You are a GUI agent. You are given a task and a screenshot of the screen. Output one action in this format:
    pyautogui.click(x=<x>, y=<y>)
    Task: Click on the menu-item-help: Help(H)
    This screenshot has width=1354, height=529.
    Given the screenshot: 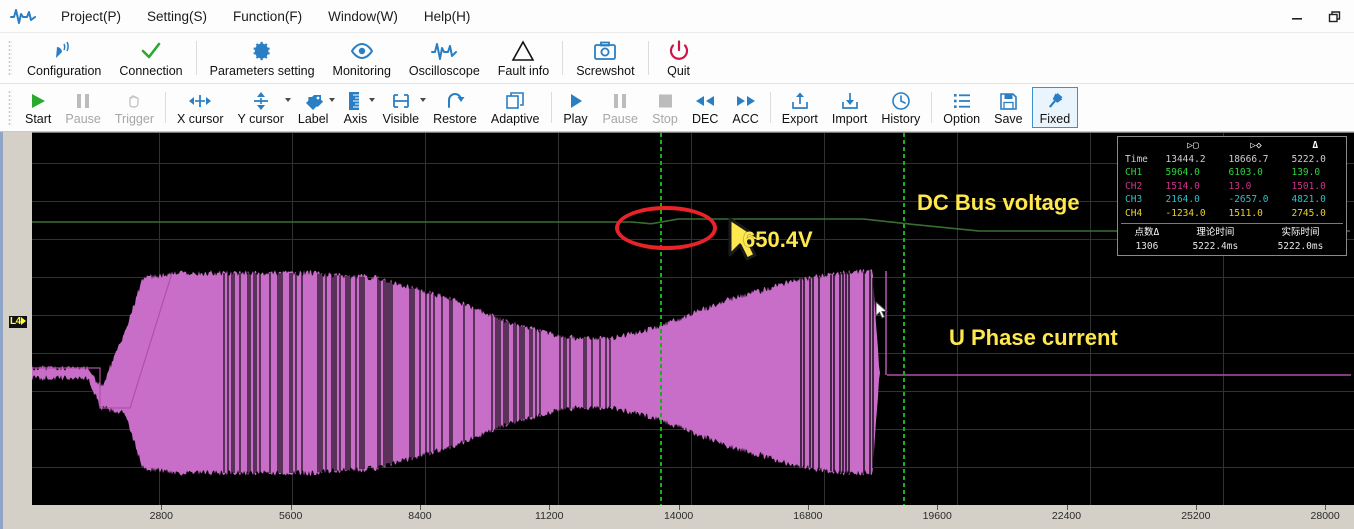 What is the action you would take?
    pyautogui.click(x=447, y=16)
    